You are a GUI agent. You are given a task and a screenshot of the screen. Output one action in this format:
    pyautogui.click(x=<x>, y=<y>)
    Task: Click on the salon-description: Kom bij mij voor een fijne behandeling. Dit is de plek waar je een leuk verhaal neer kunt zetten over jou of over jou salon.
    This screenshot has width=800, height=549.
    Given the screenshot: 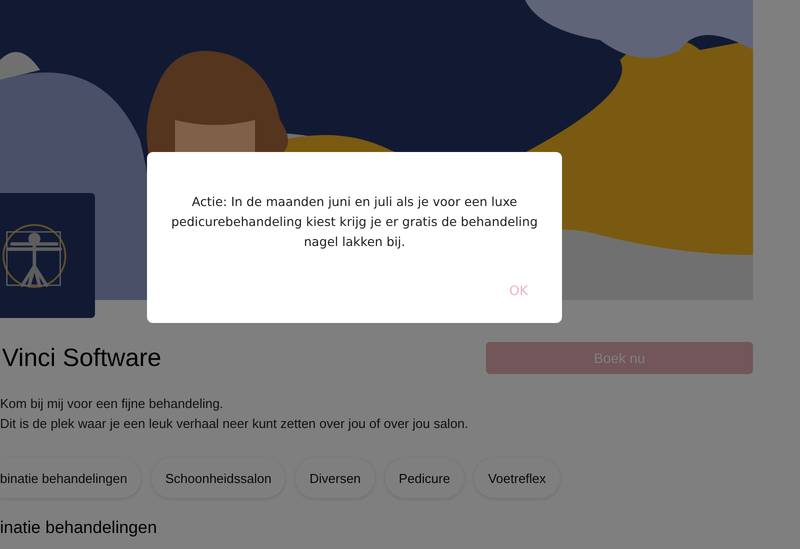 What is the action you would take?
    pyautogui.click(x=235, y=414)
    